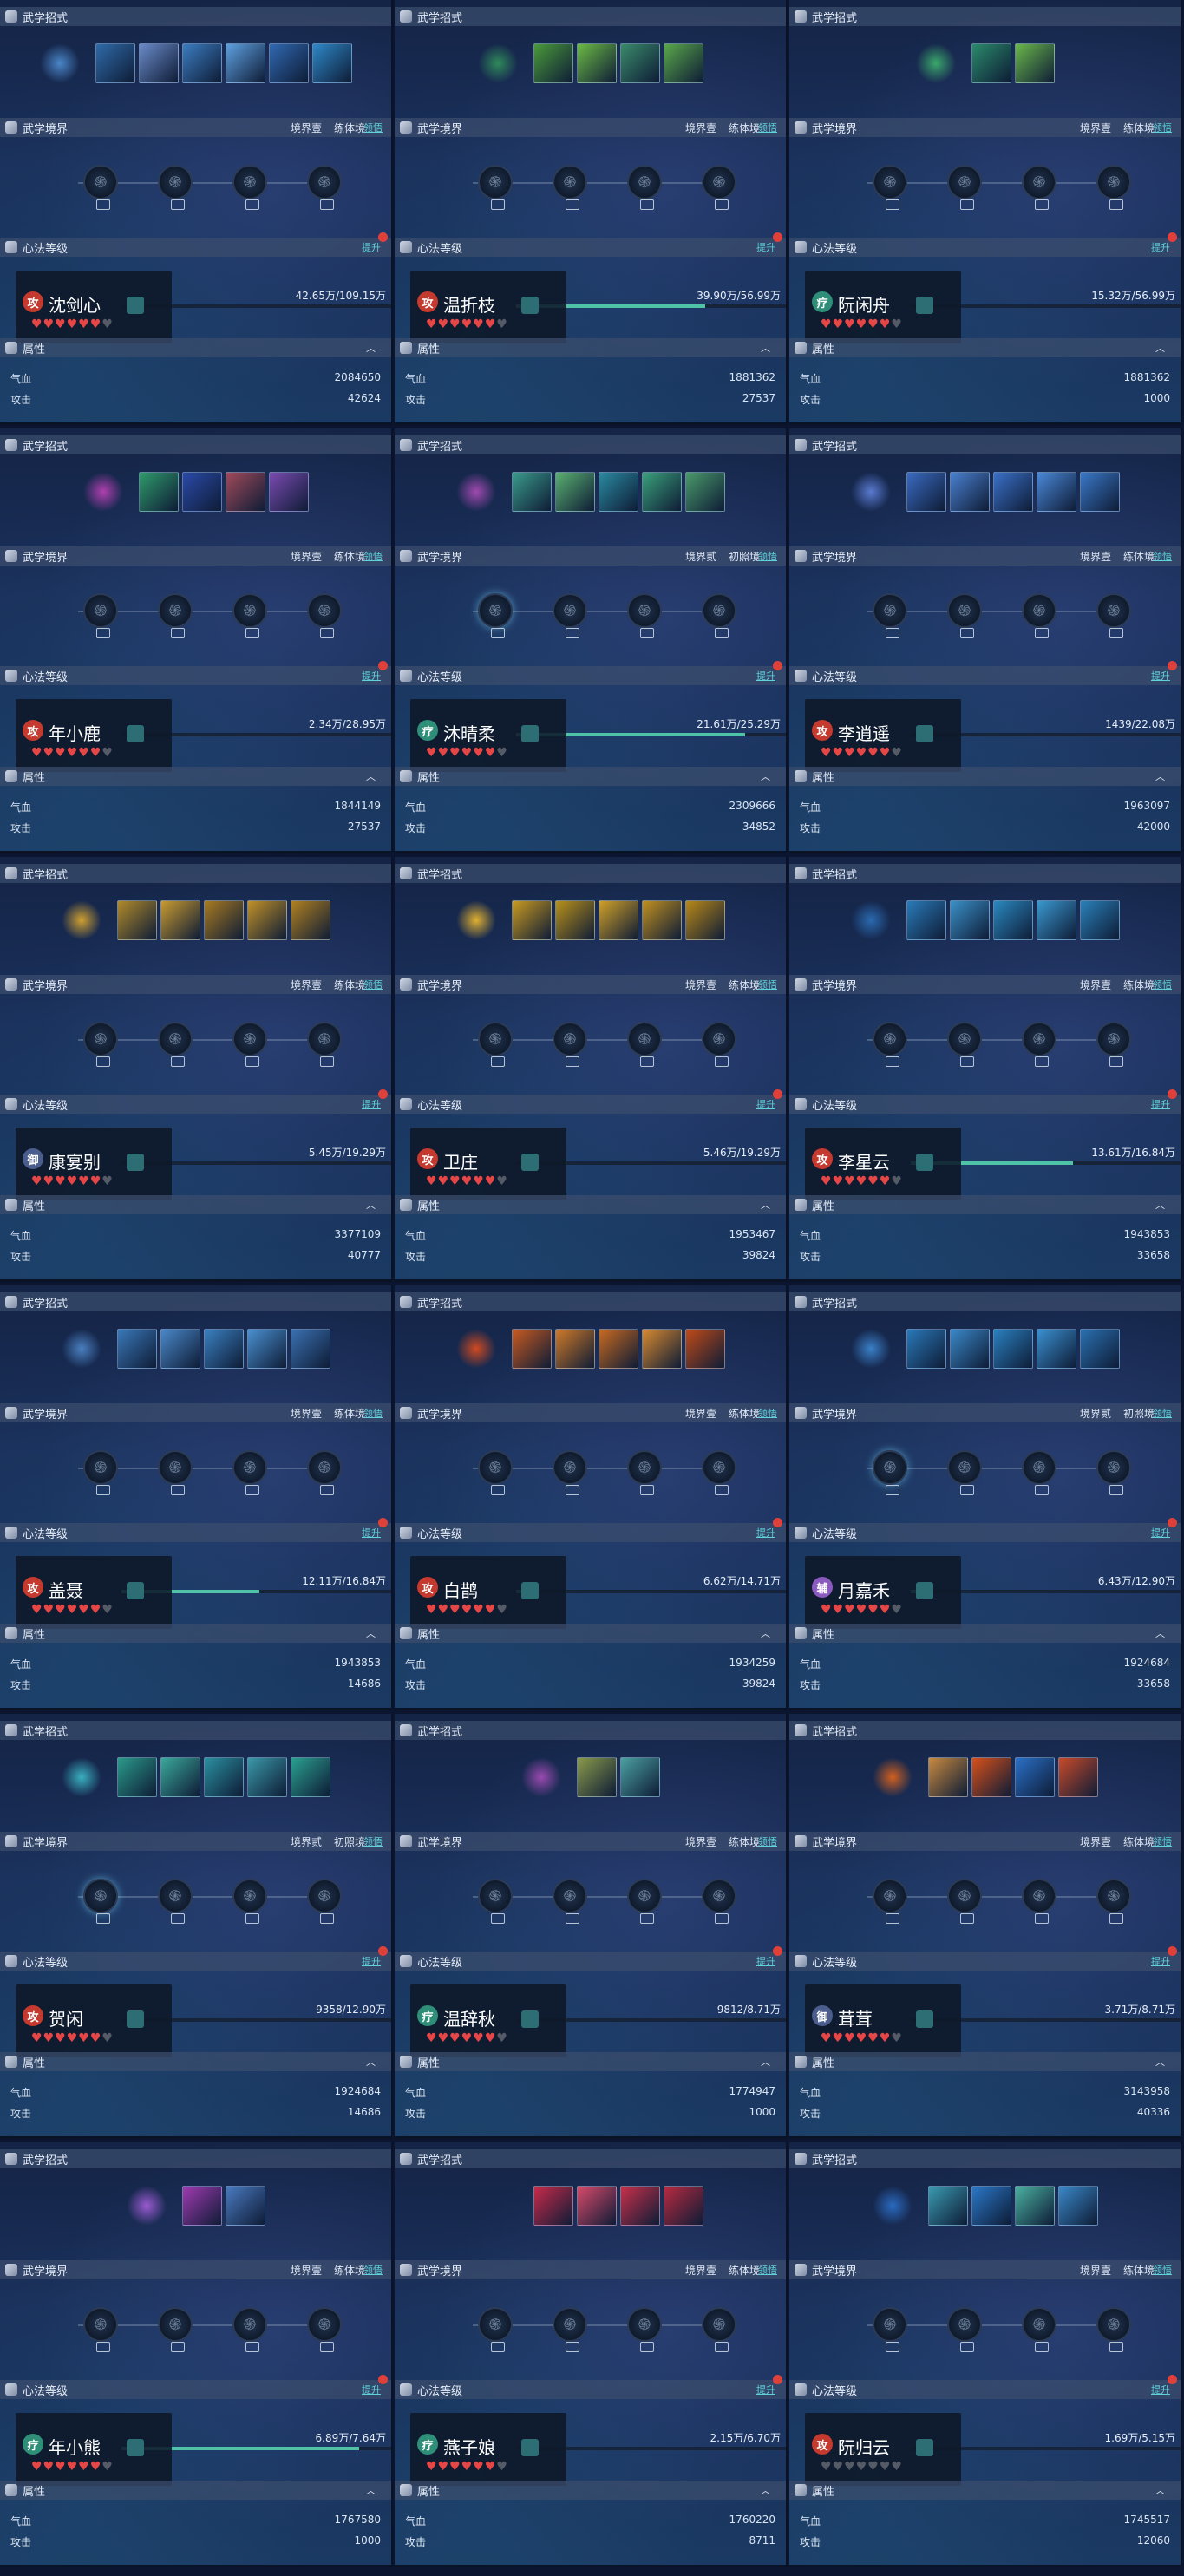 This screenshot has height=2576, width=1184. Describe the element at coordinates (883, 2449) in the screenshot. I see `character-card: 攻阮归云 ♥♥♥♥♥♥♥` at that location.